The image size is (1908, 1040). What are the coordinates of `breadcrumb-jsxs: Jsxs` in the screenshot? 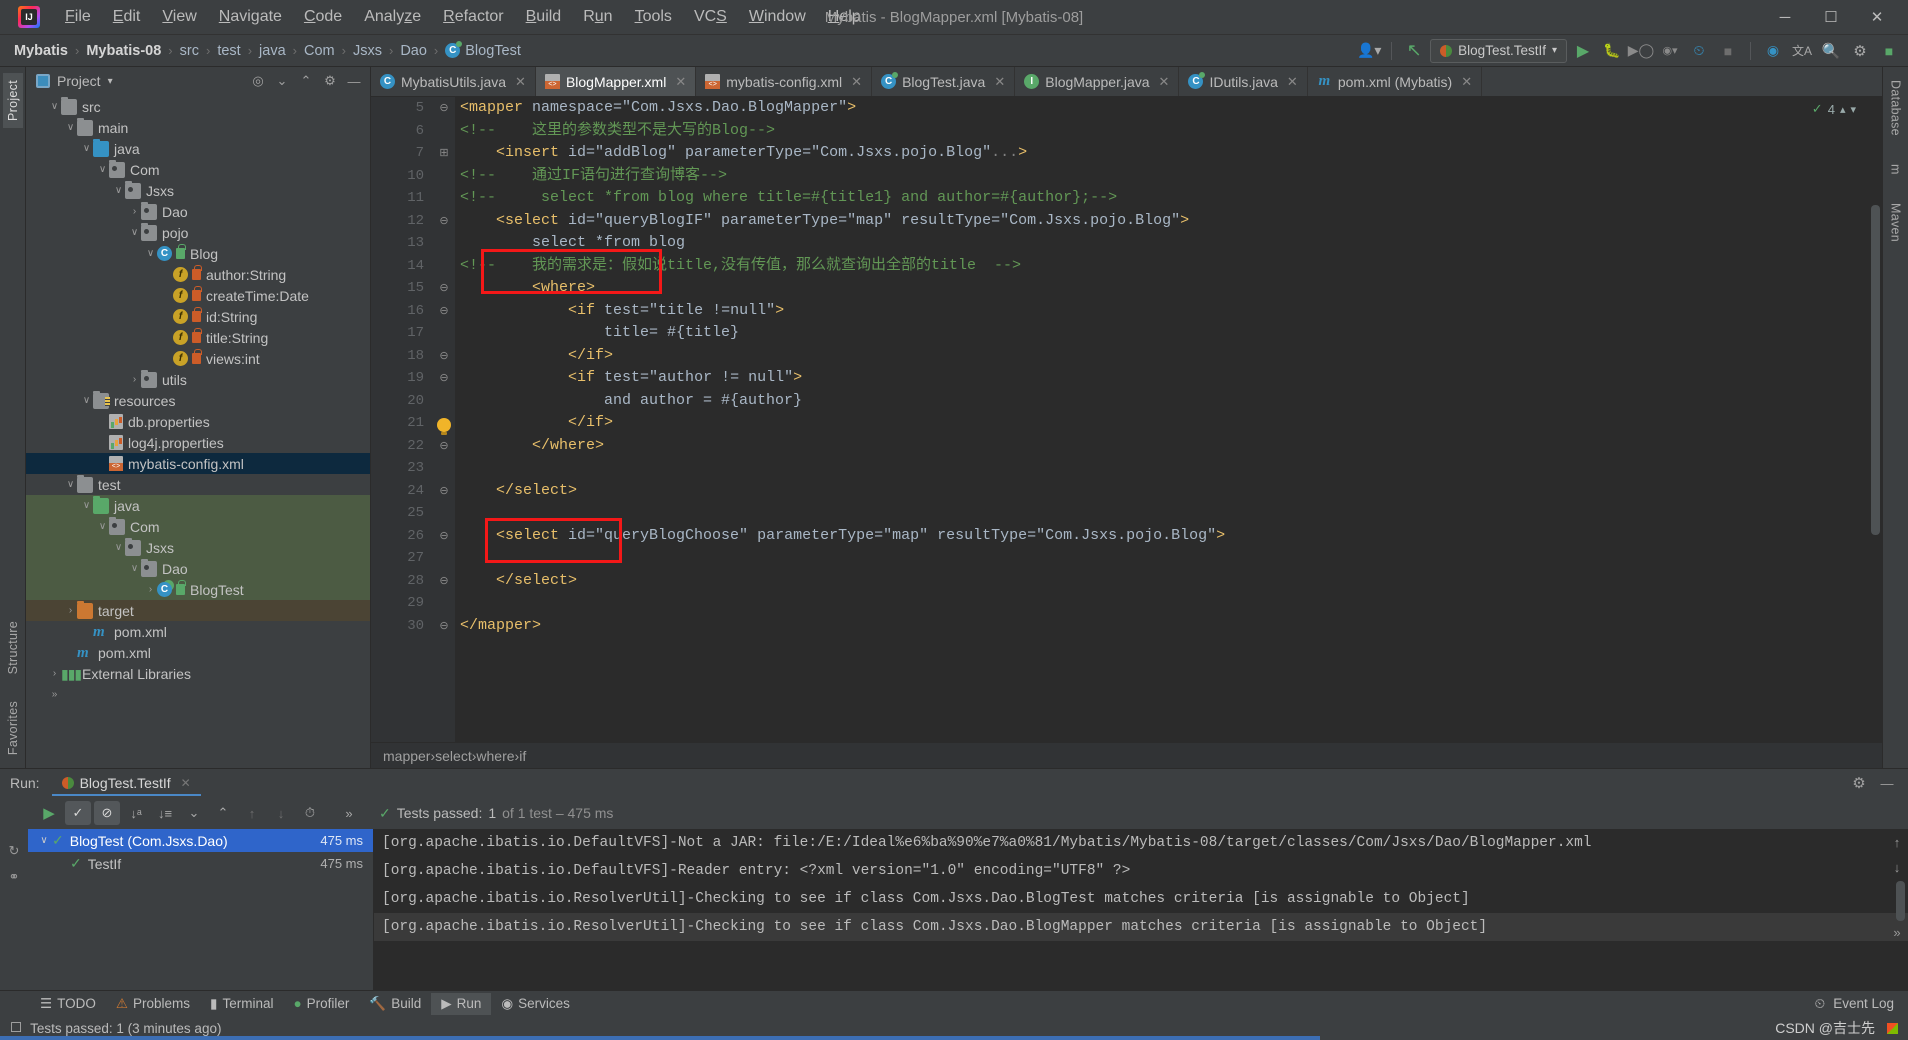 It's located at (367, 51).